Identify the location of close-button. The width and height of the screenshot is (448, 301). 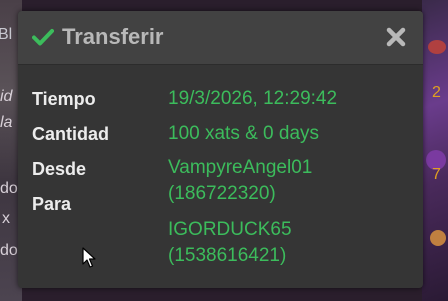
(396, 37).